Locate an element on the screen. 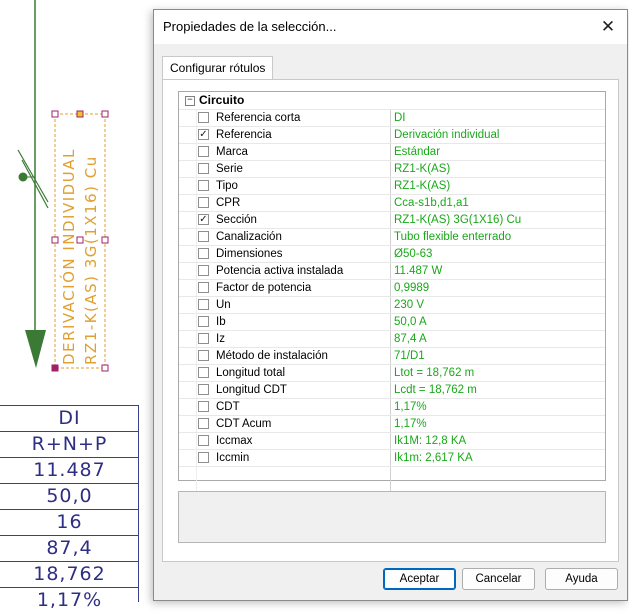 Image resolution: width=629 pixels, height=613 pixels. accept-button: Aceptar is located at coordinates (419, 579).